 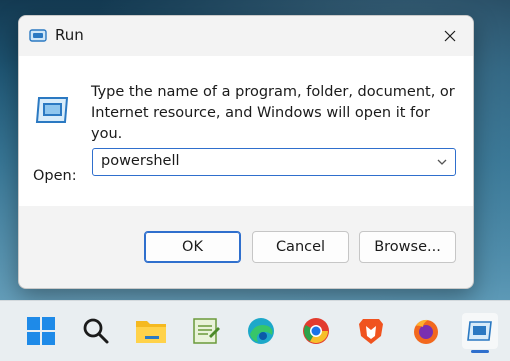 I want to click on taskbar-edge, so click(x=261, y=331).